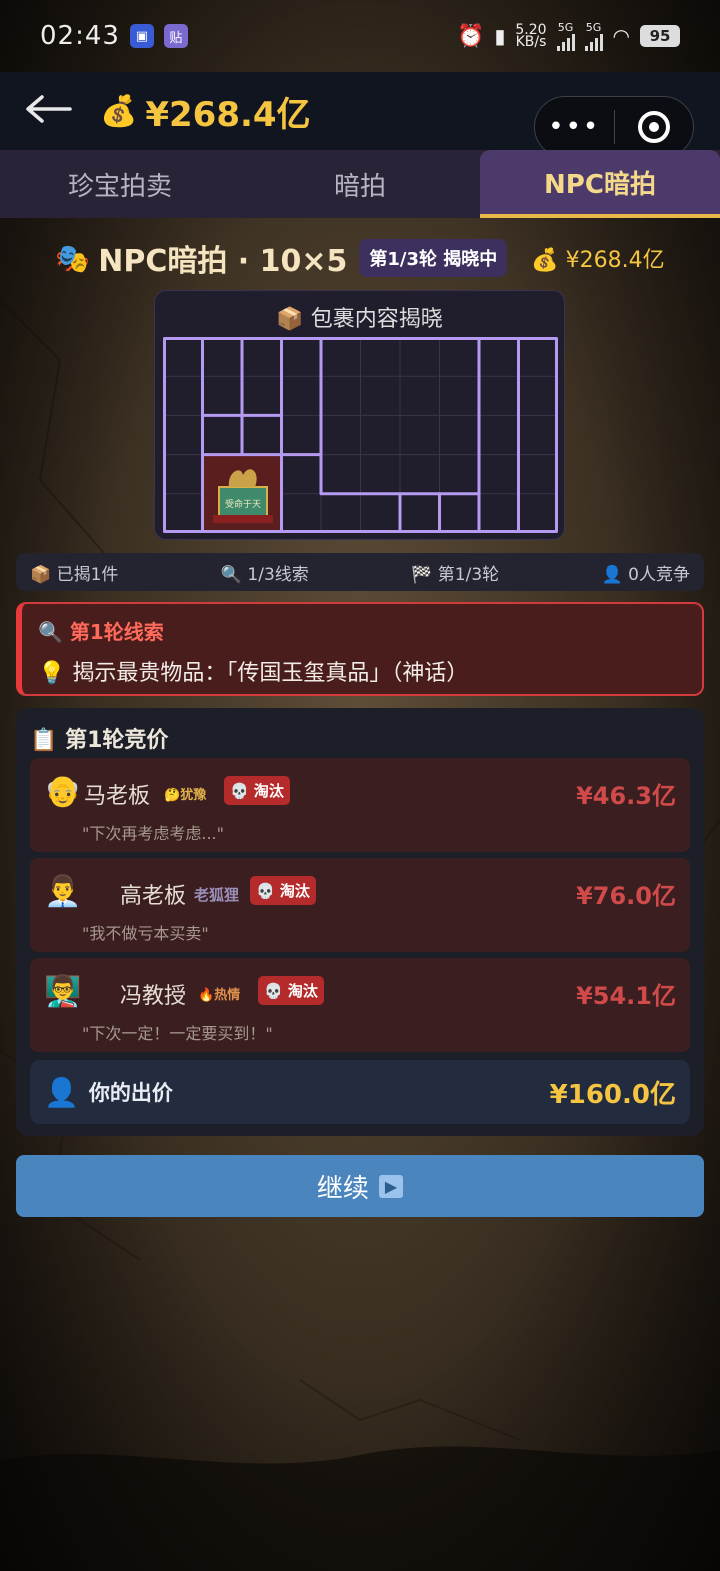 The image size is (720, 1571). I want to click on miniprogram-capsule: •••, so click(614, 127).